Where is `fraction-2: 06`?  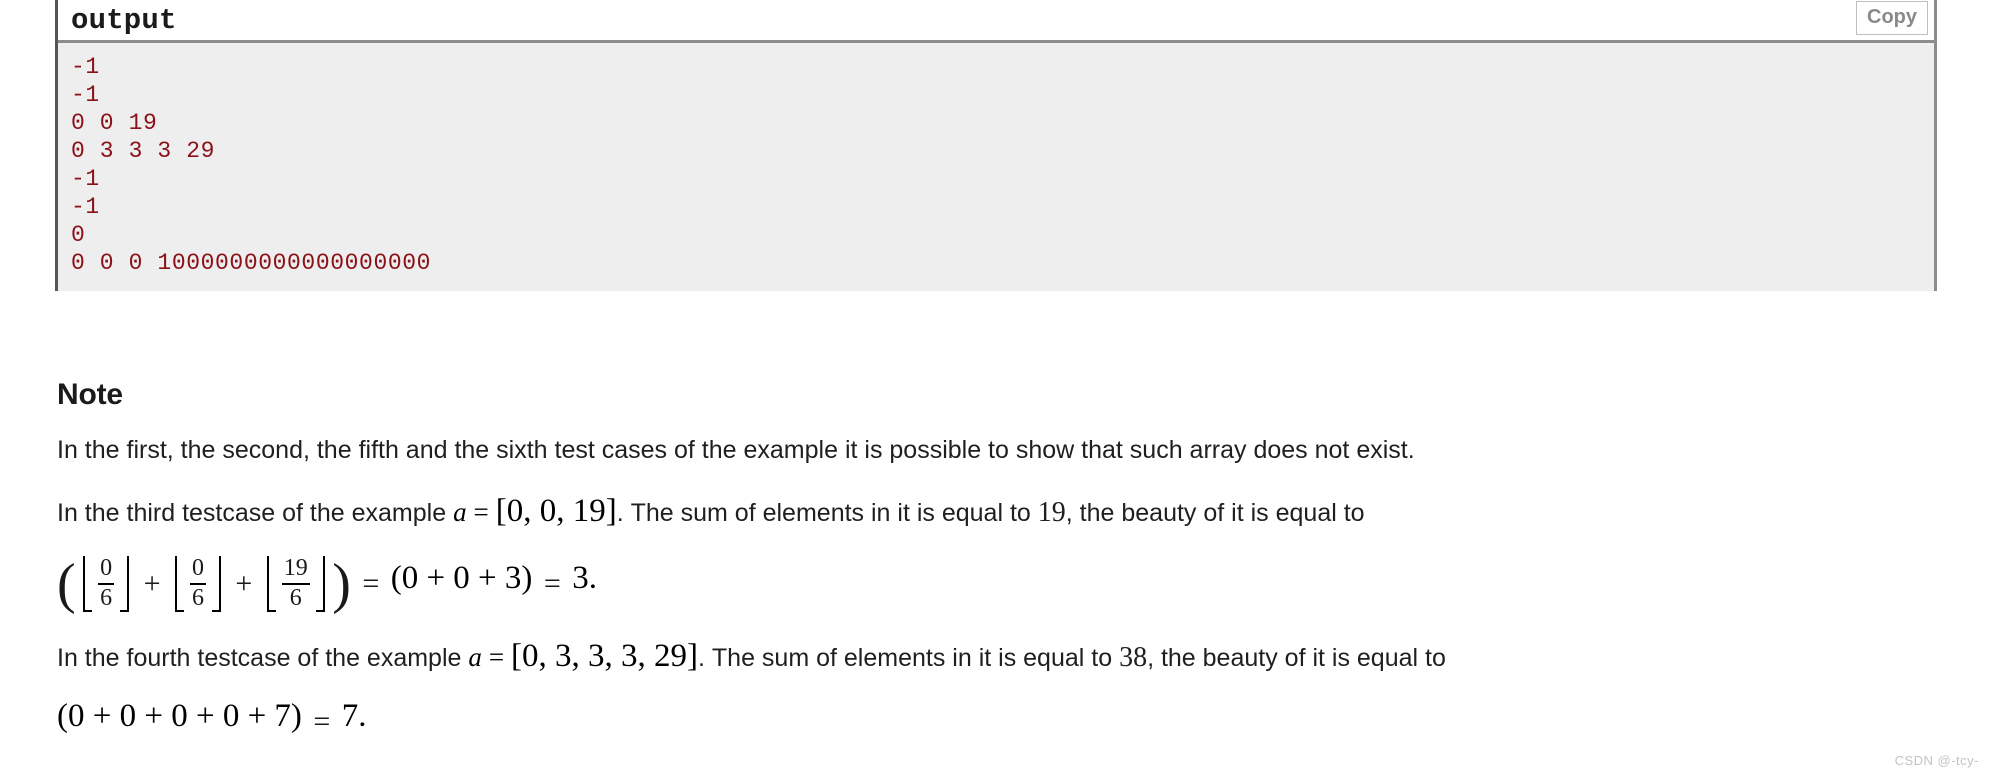
fraction-2: 06 is located at coordinates (198, 583).